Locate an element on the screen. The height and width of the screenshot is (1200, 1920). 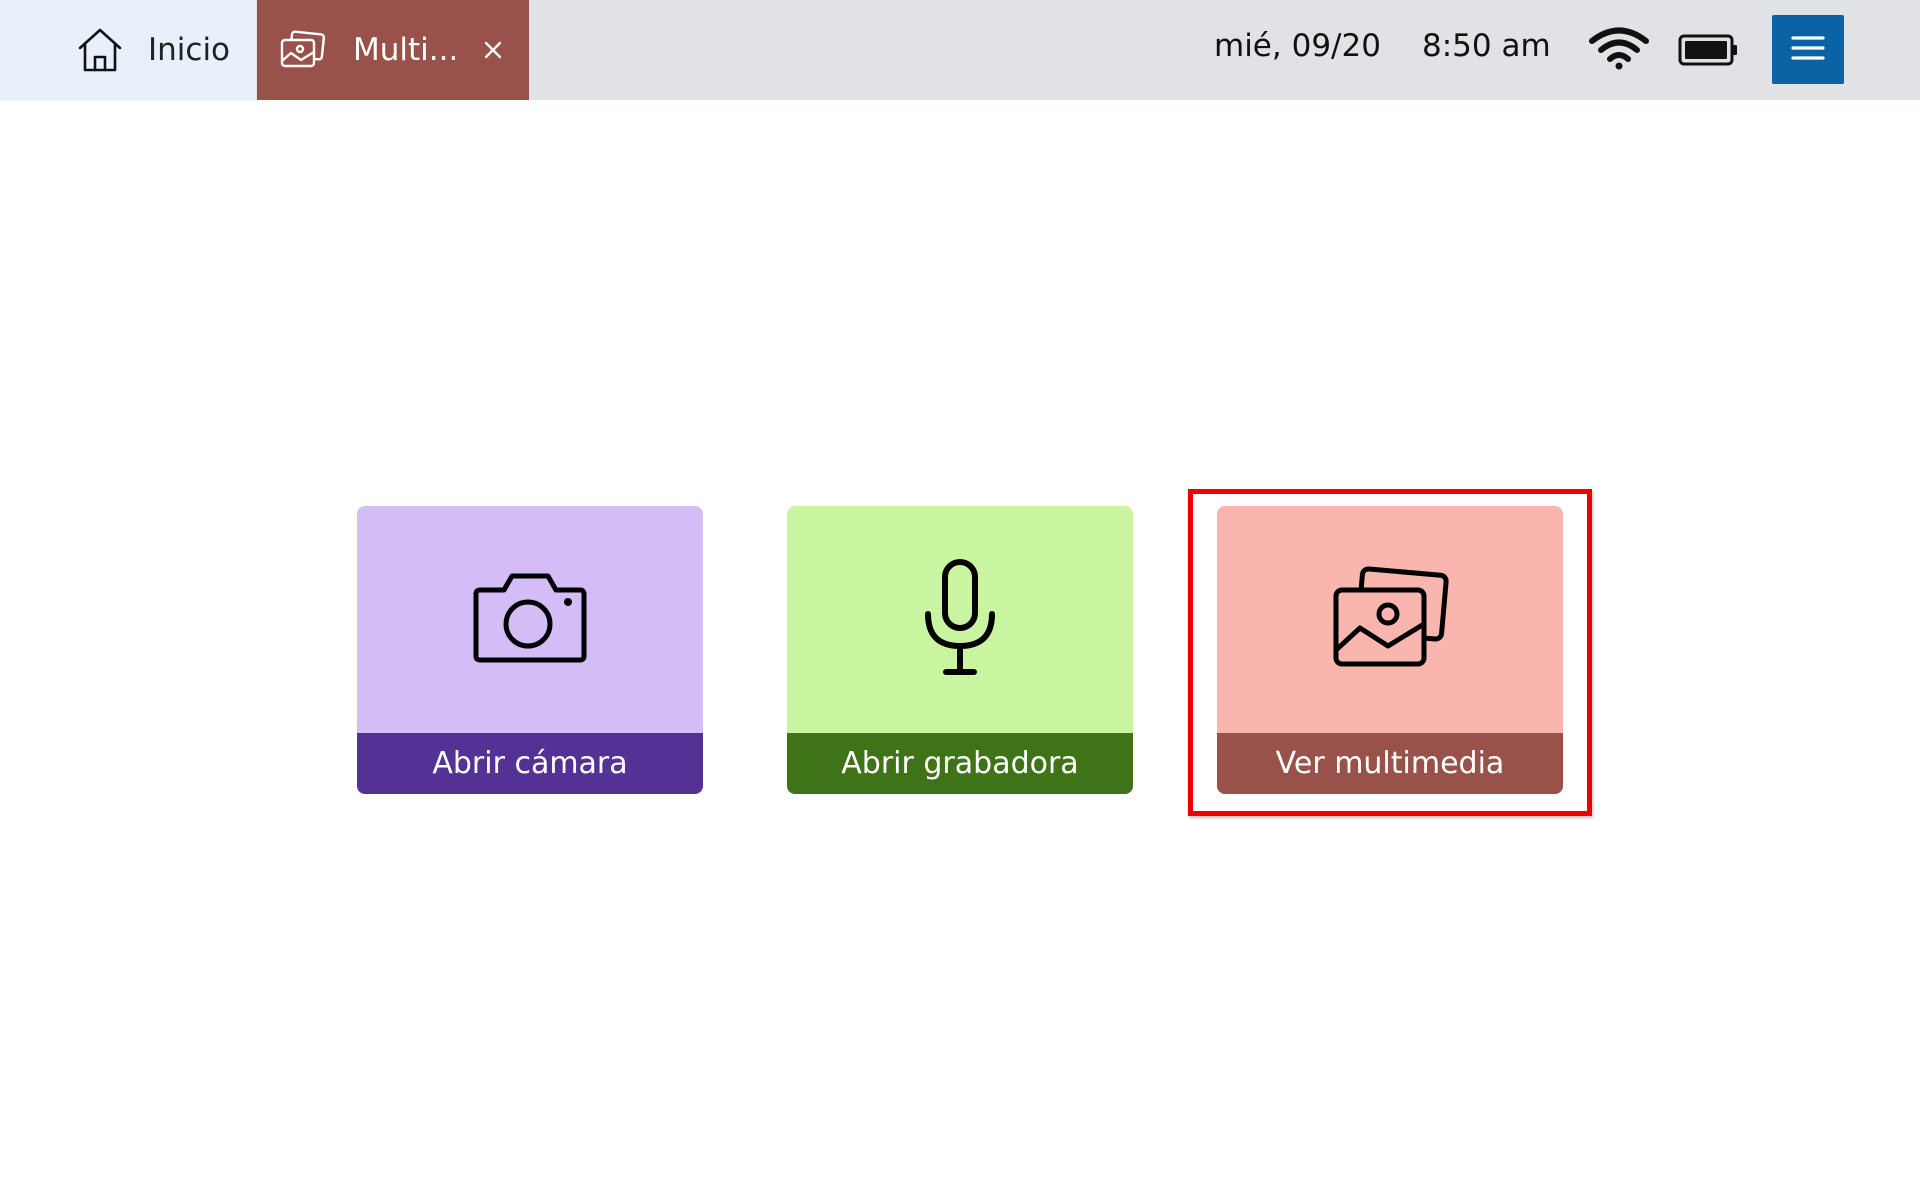
tab-home-label: Inicio is located at coordinates (189, 50).